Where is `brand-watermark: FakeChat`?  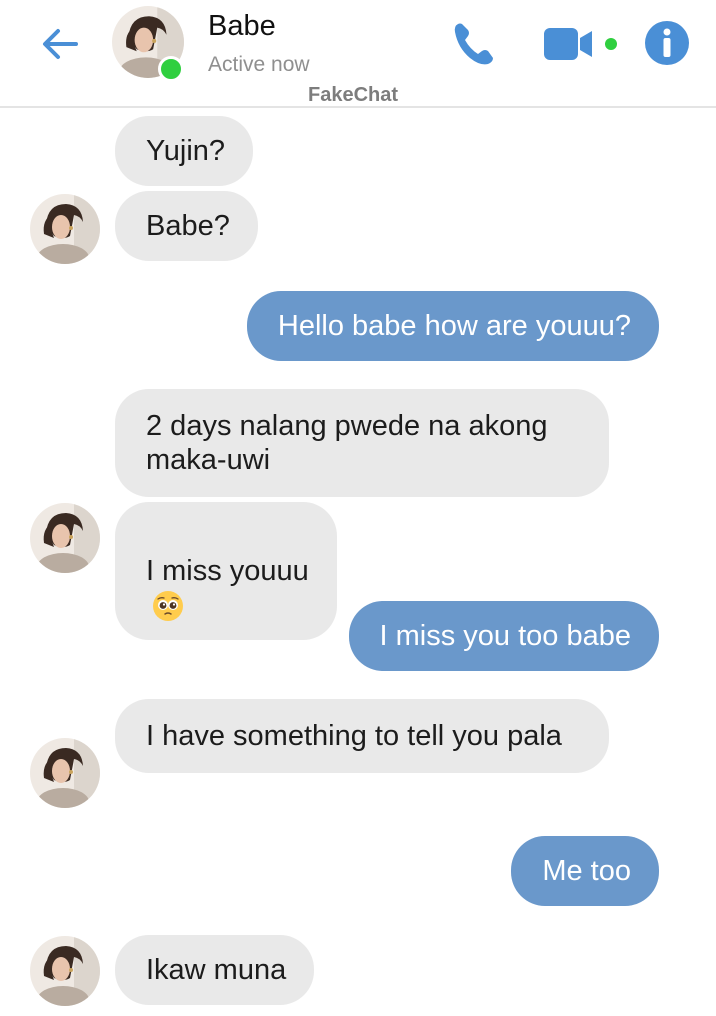
brand-watermark: FakeChat is located at coordinates (353, 95).